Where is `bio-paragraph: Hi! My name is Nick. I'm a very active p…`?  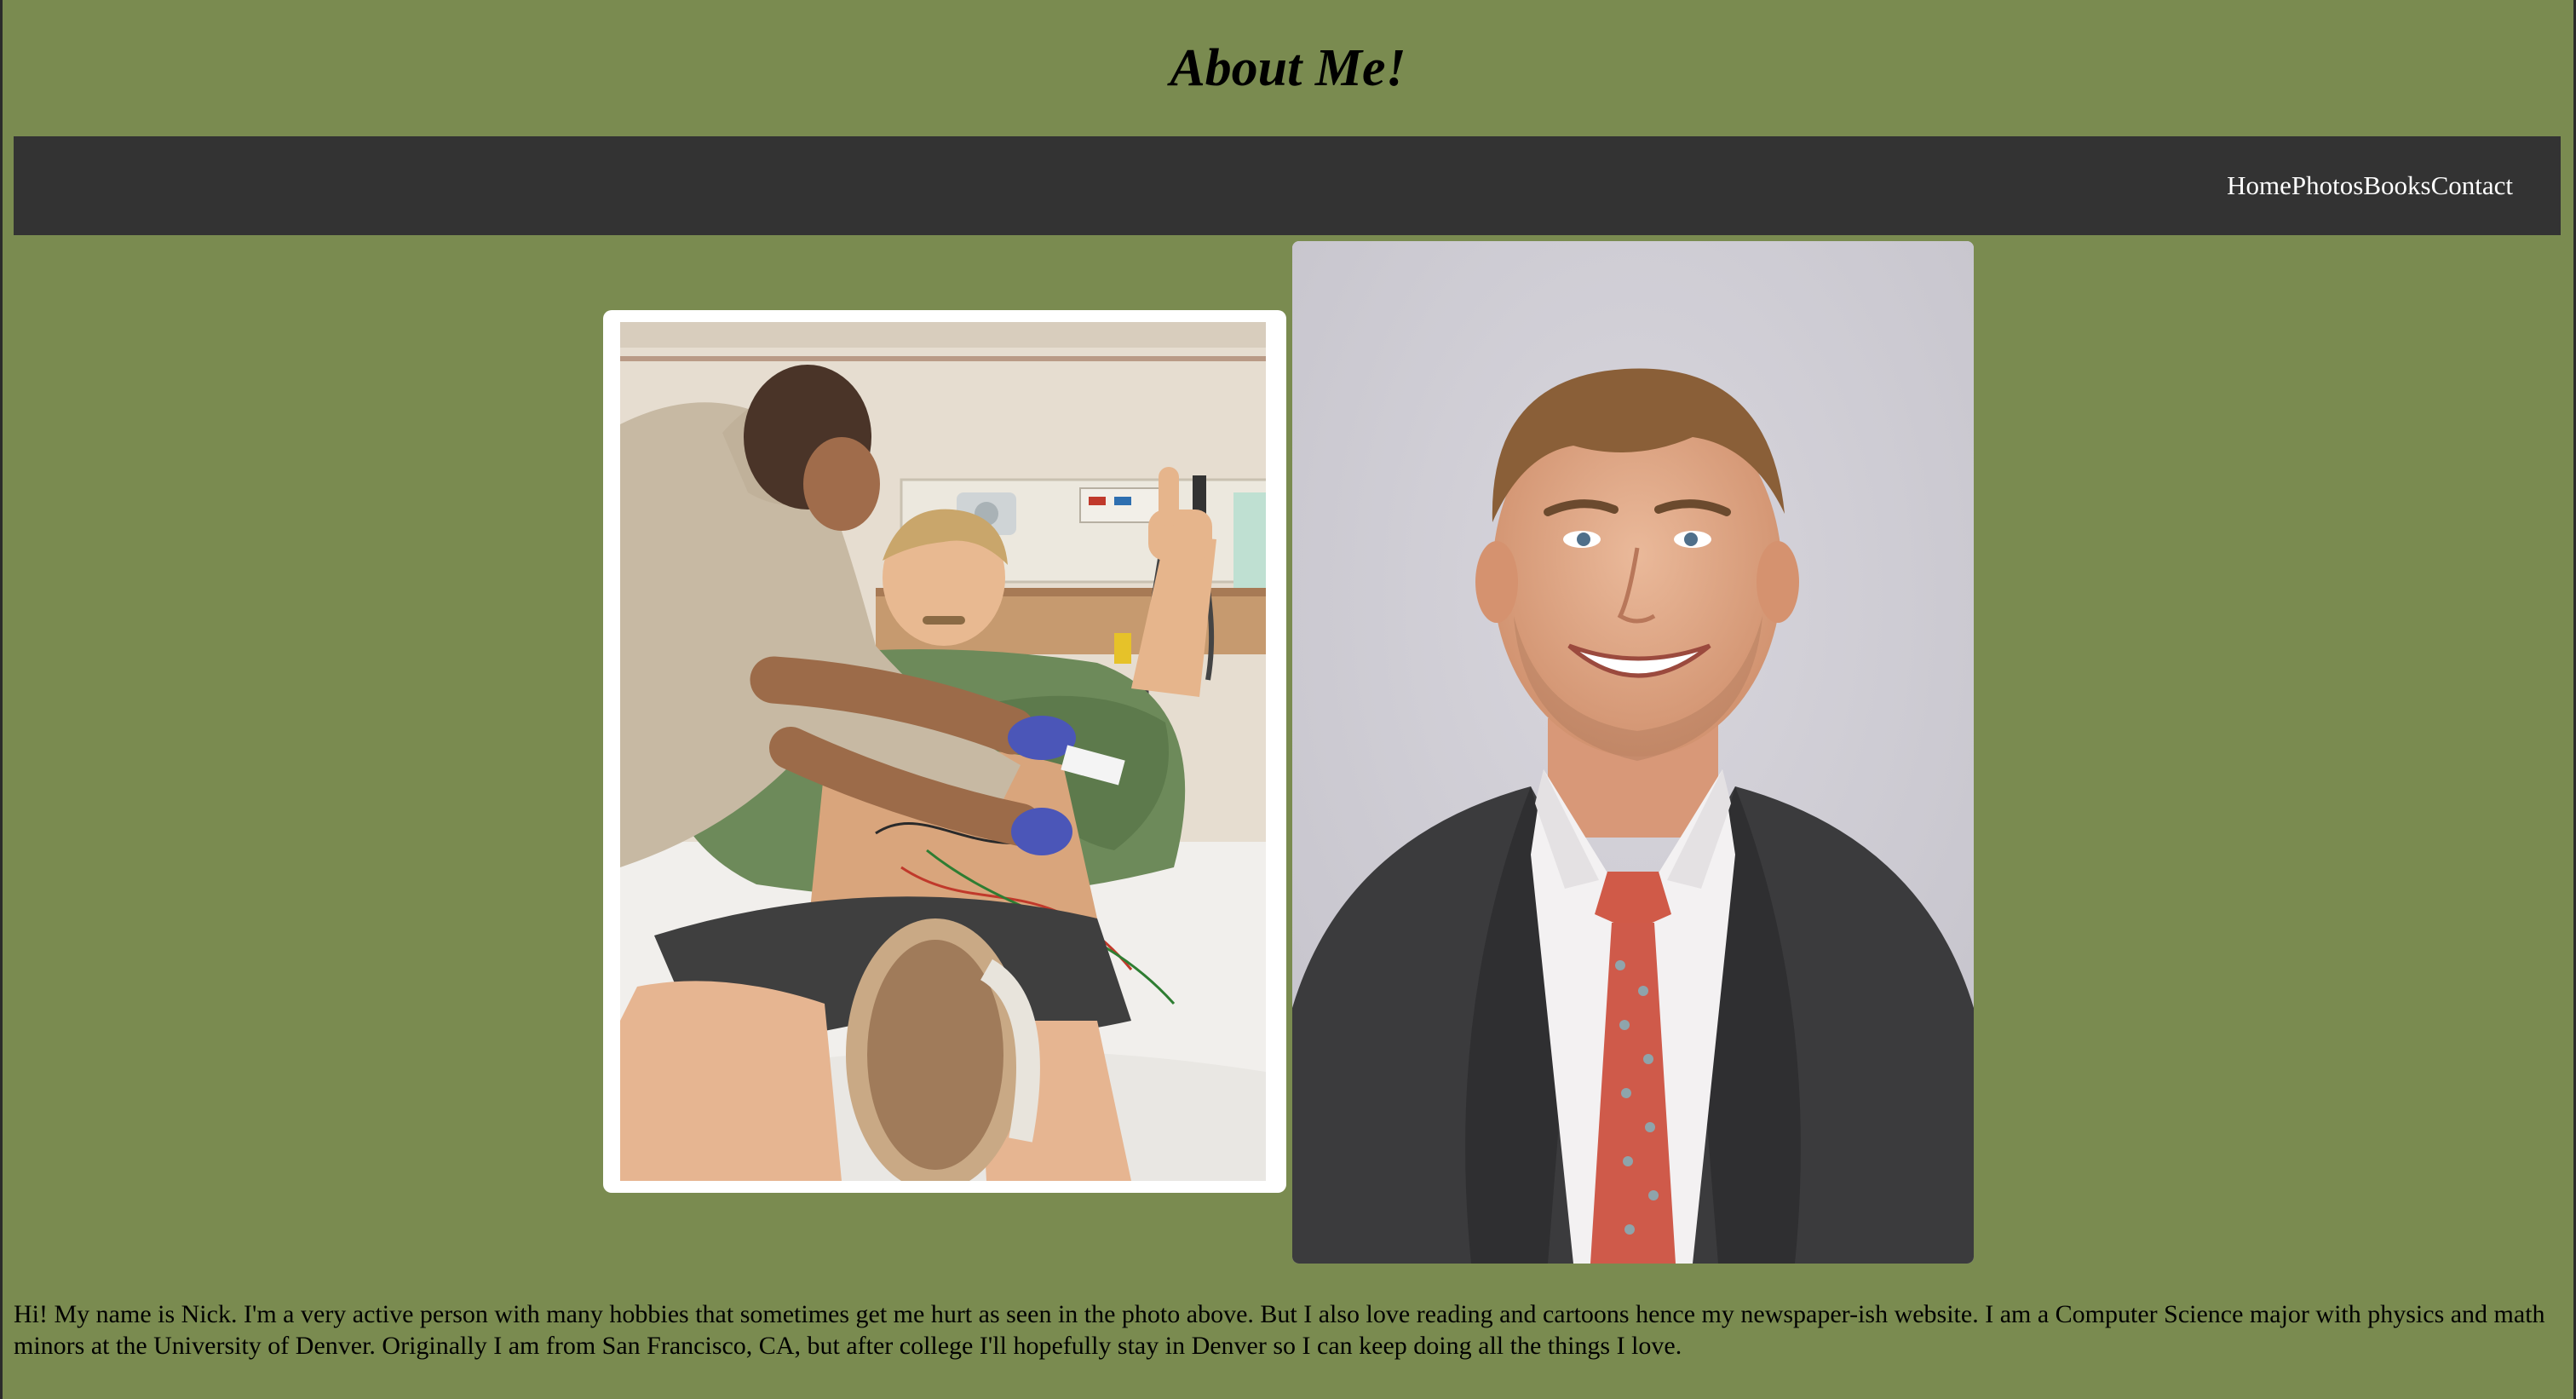
bio-paragraph: Hi! My name is Nick. I'm a very active p… is located at coordinates (1280, 1330).